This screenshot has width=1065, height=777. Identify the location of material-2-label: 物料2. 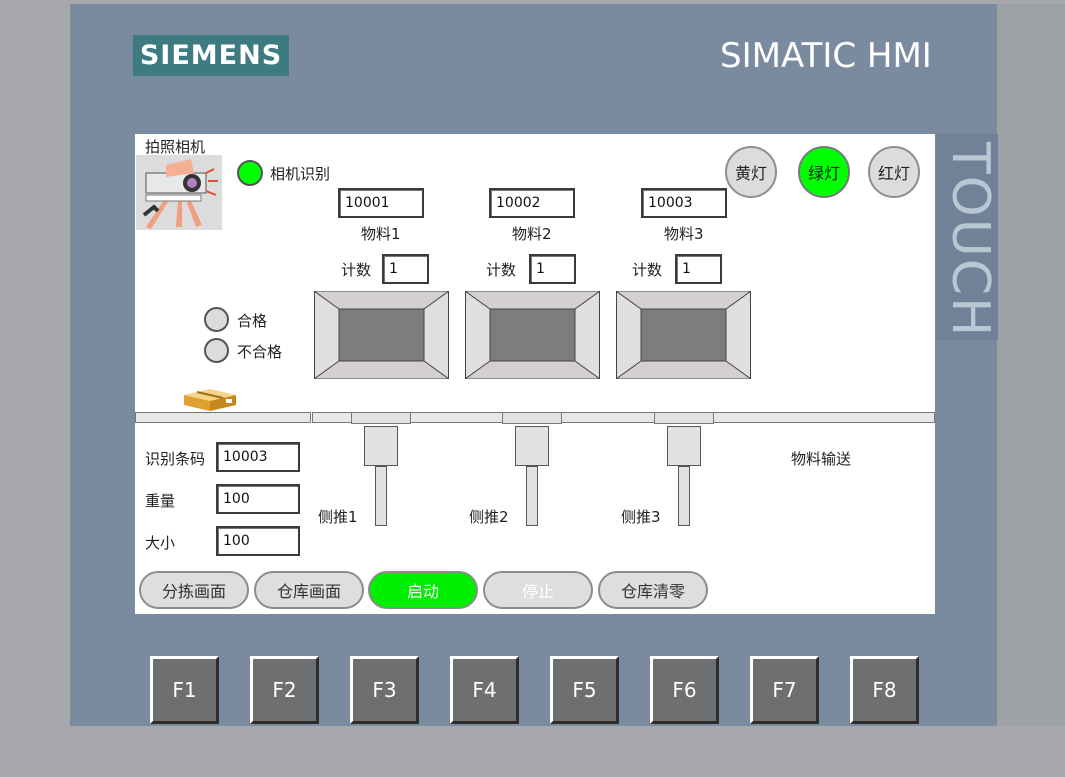
(532, 234).